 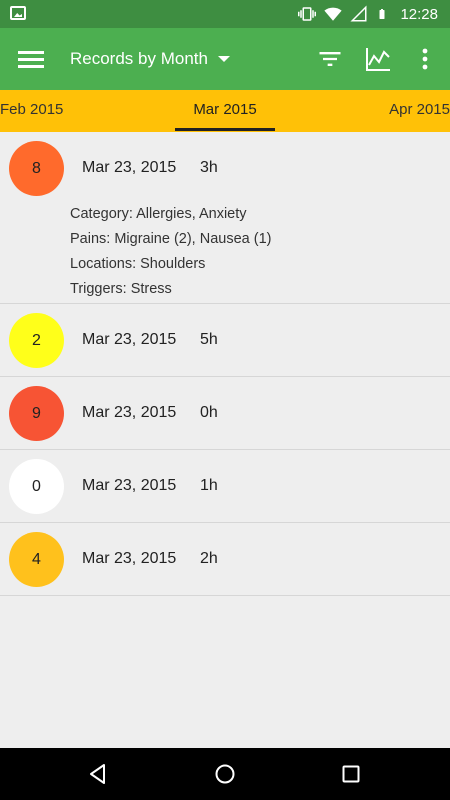 What do you see at coordinates (31, 59) in the screenshot?
I see `menu-icon` at bounding box center [31, 59].